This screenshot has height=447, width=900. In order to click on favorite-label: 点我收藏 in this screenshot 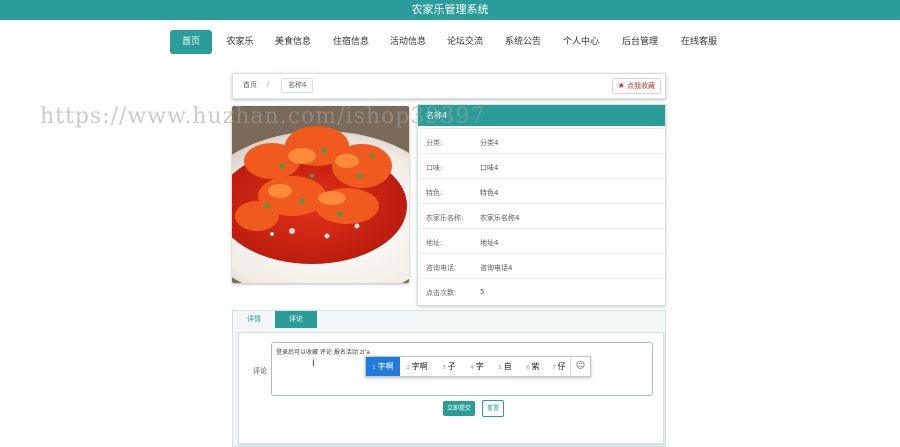, I will do `click(641, 86)`.